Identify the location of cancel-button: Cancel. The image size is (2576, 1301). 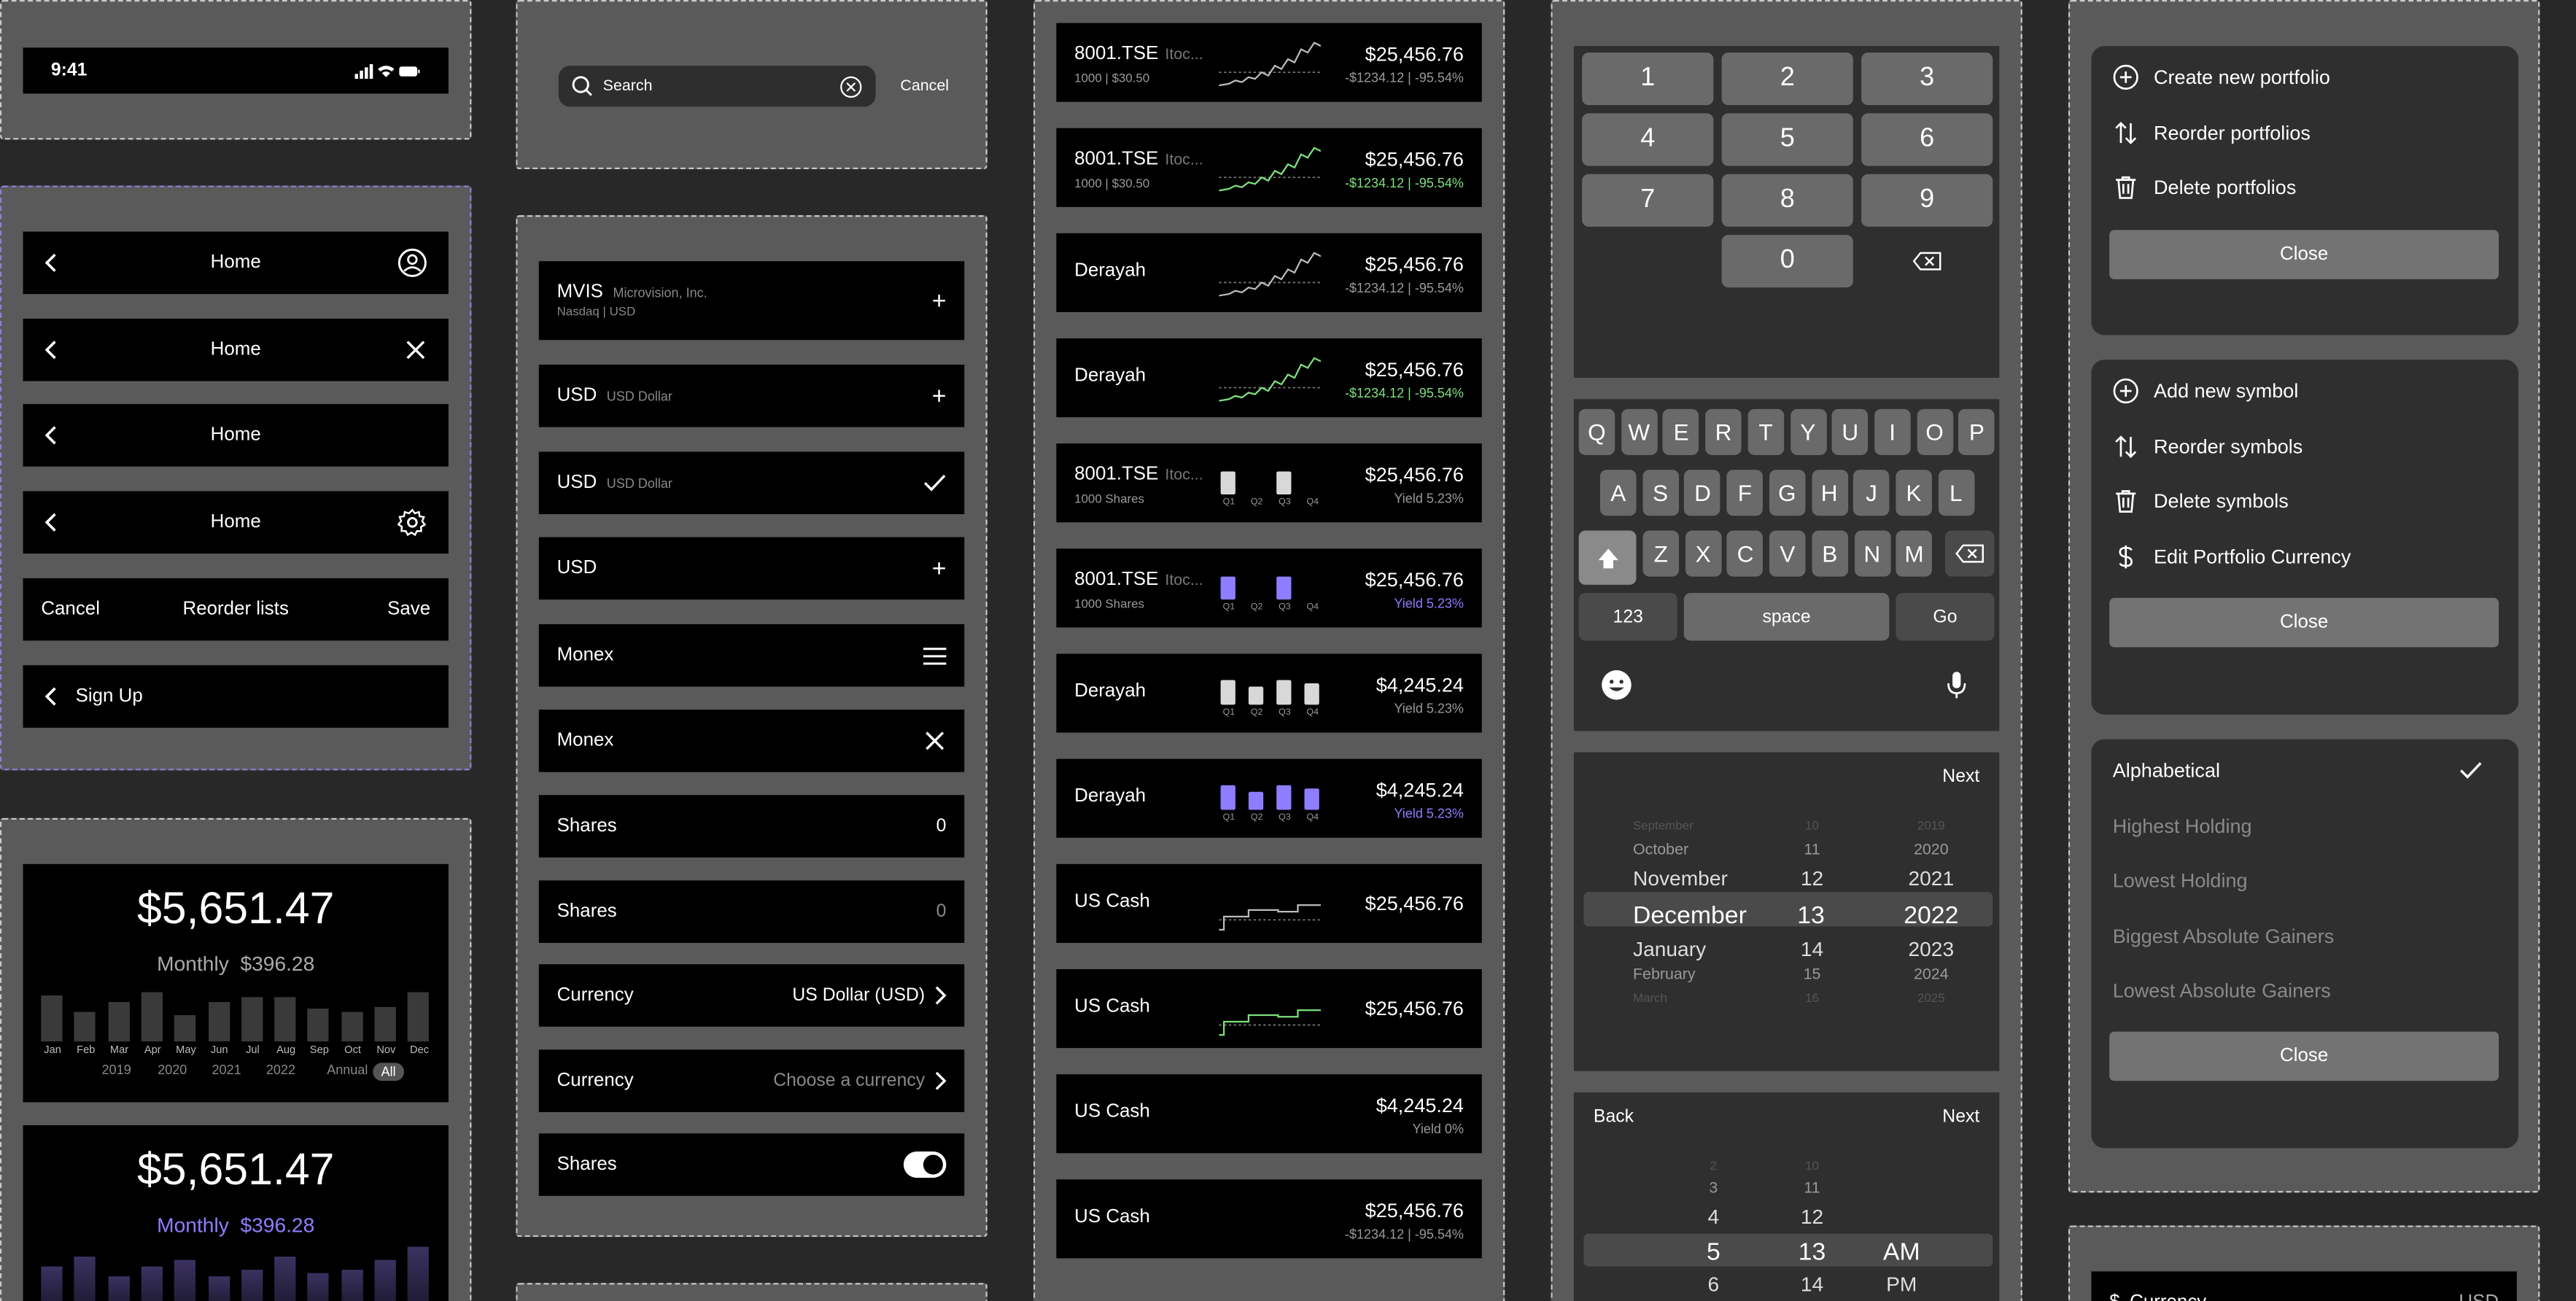
(70, 609).